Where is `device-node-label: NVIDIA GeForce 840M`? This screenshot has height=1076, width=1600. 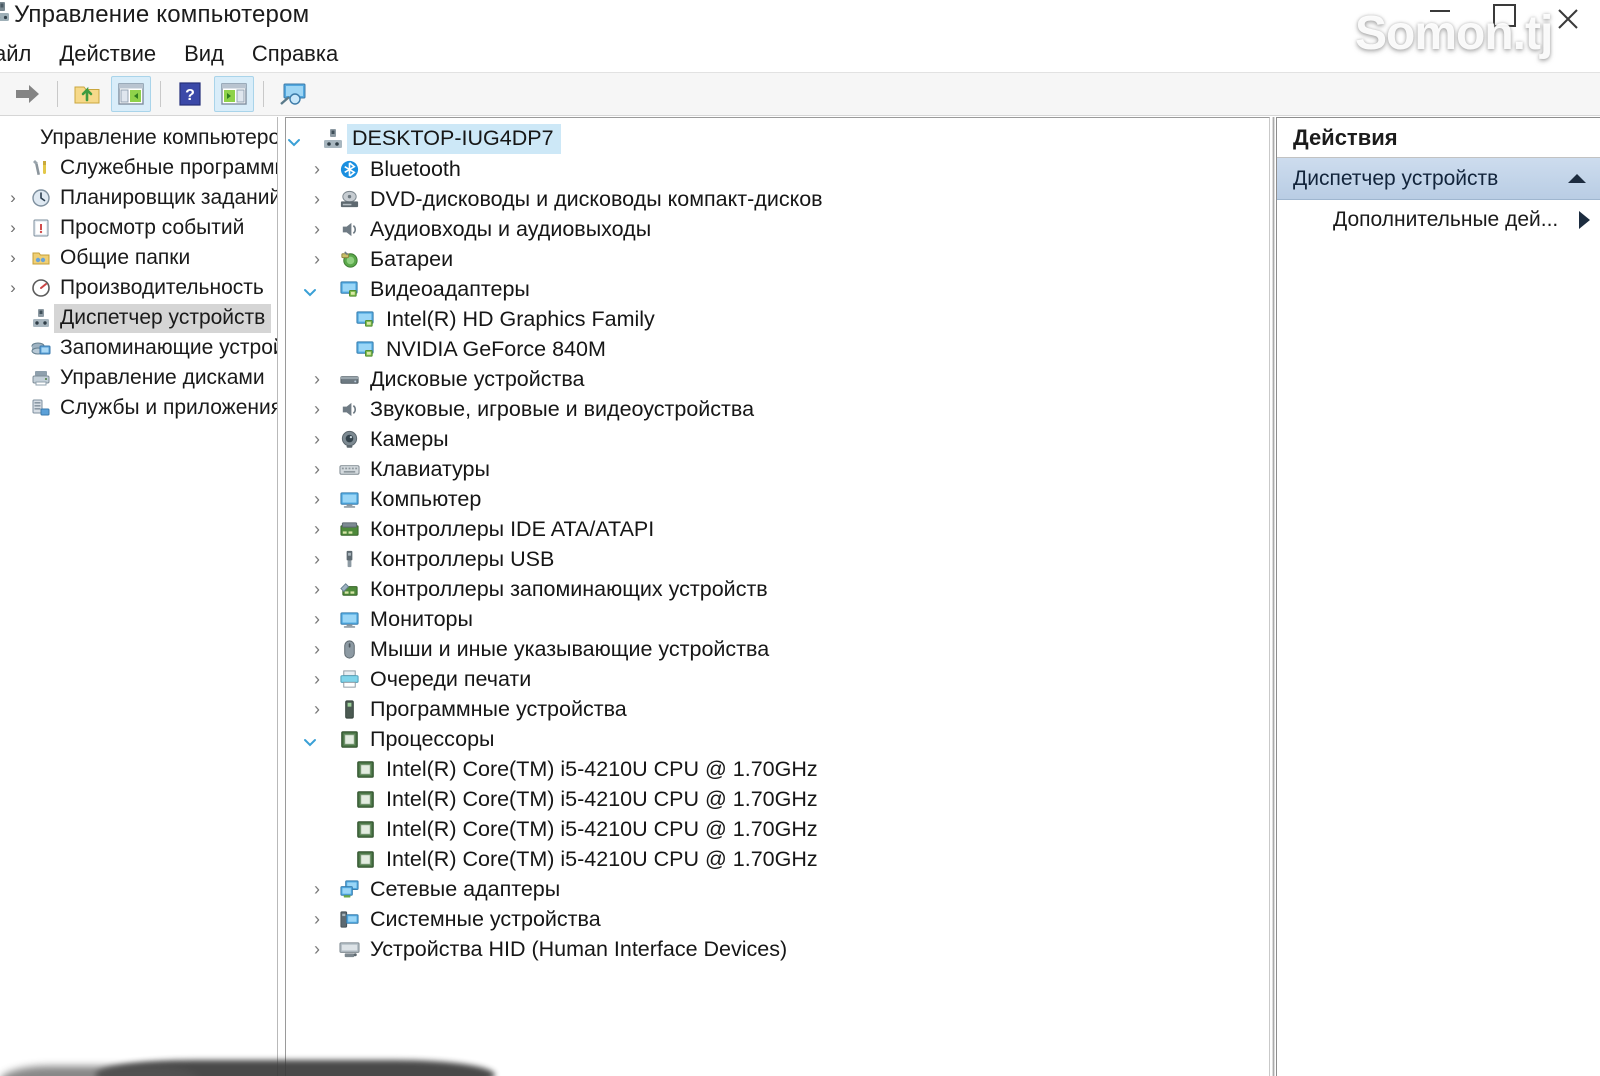
device-node-label: NVIDIA GeForce 840M is located at coordinates (496, 348).